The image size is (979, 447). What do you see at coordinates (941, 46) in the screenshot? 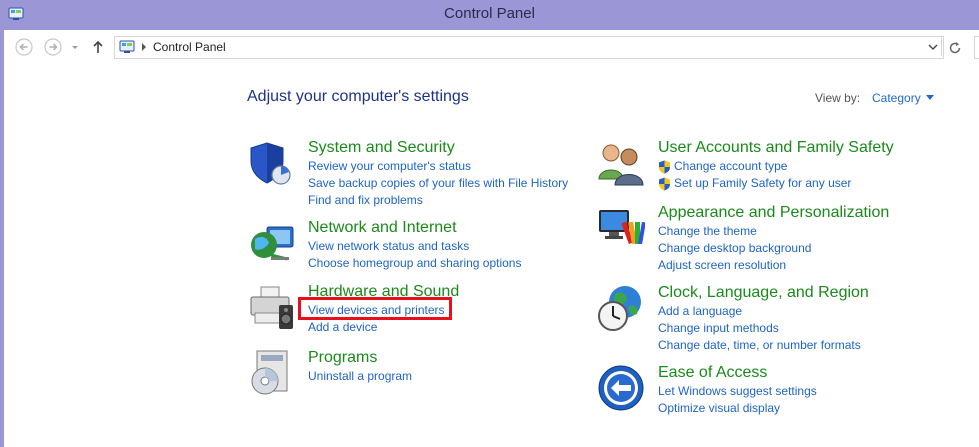
I see `address-divider` at bounding box center [941, 46].